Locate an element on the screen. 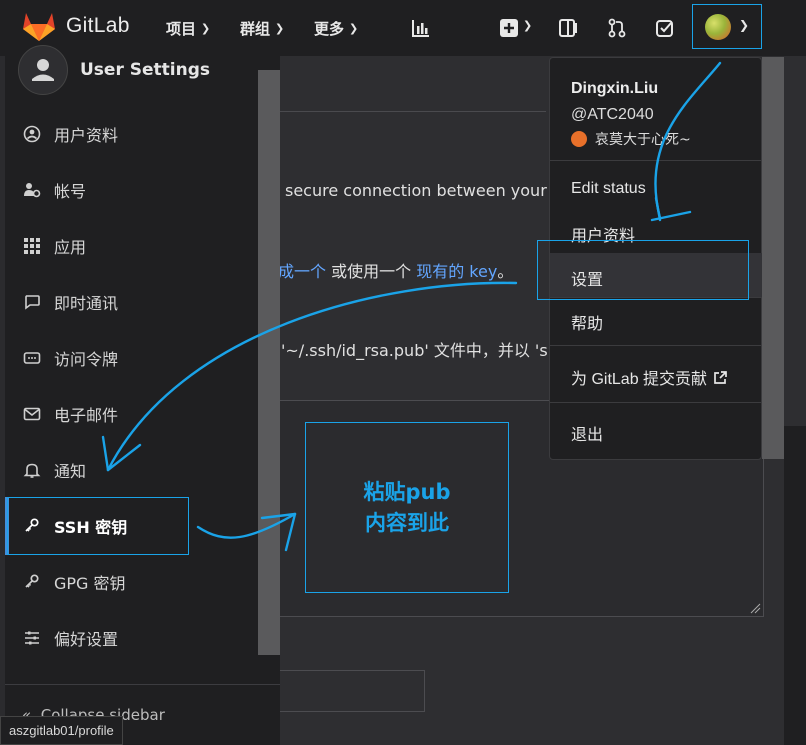 This screenshot has height=745, width=806. sidebar-item-label: 即时通讯 is located at coordinates (86, 303).